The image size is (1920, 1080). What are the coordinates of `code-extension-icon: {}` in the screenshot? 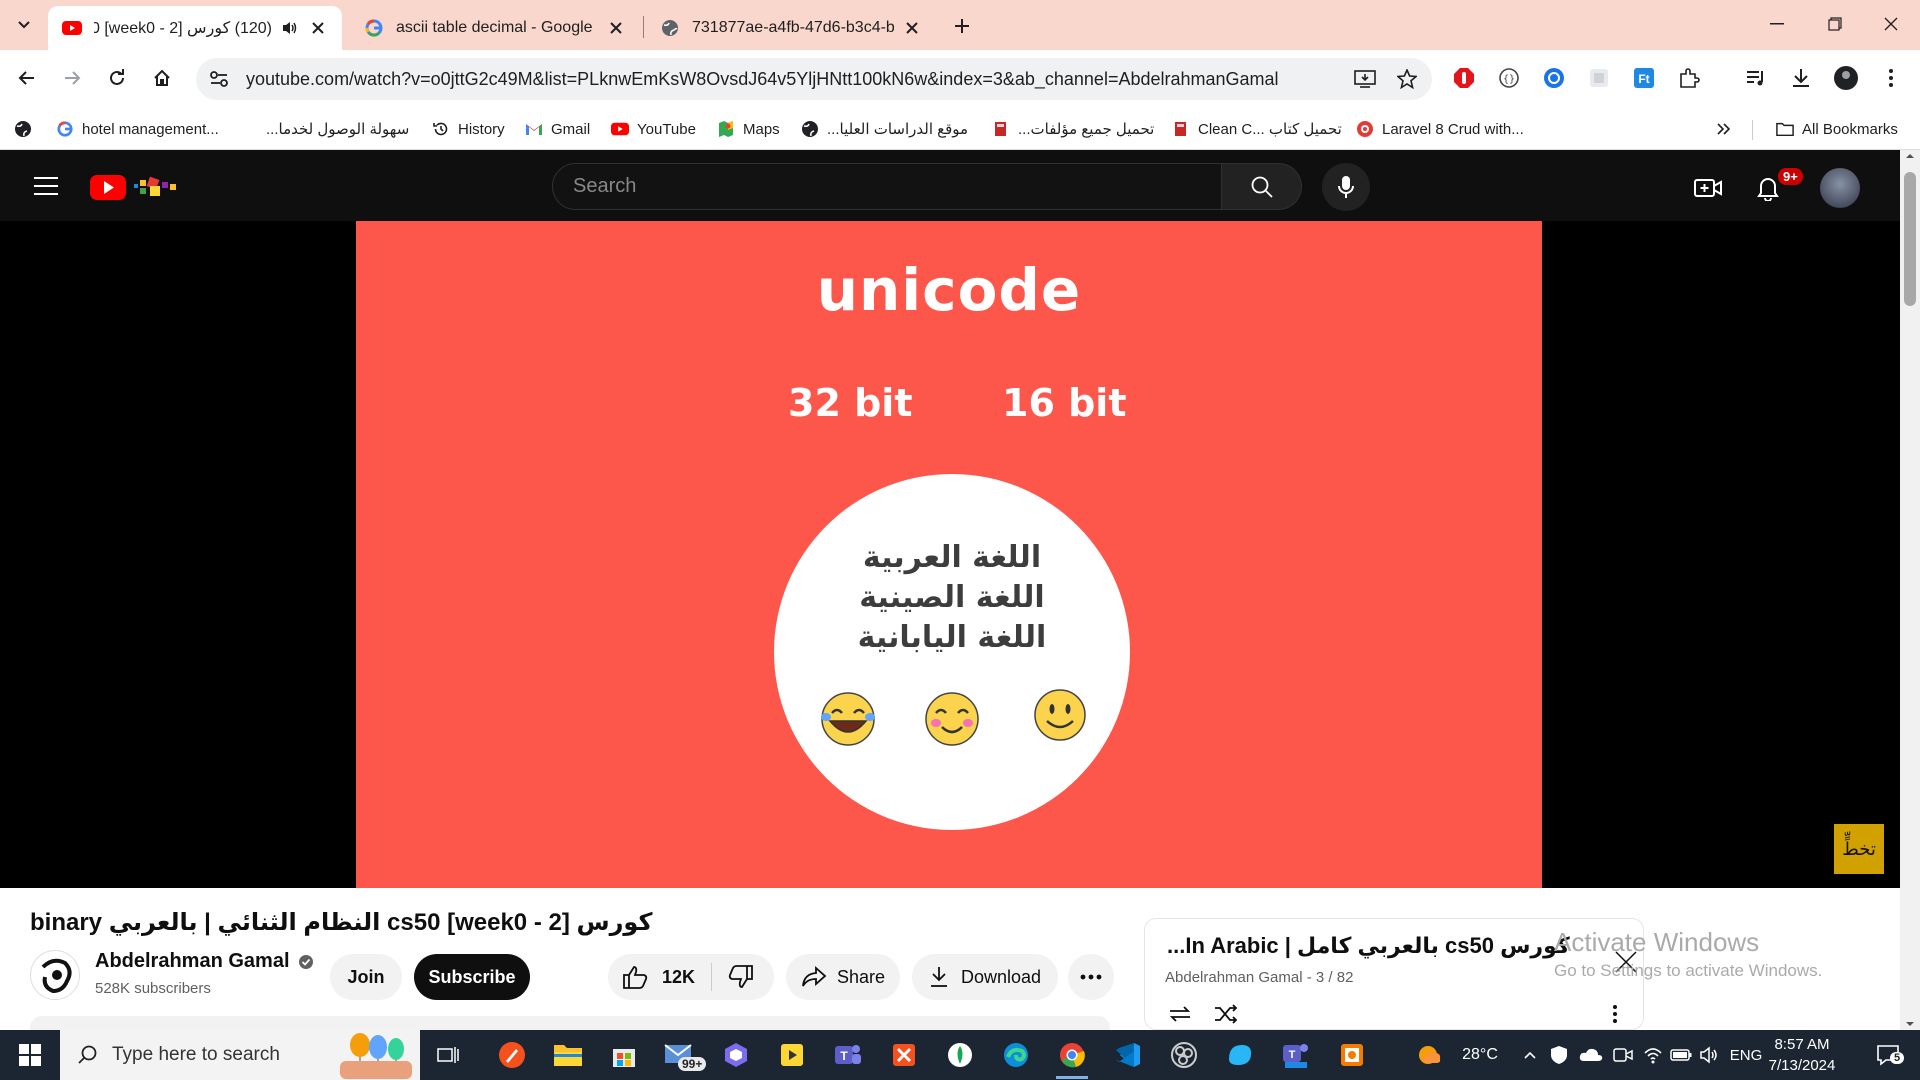 It's located at (1509, 78).